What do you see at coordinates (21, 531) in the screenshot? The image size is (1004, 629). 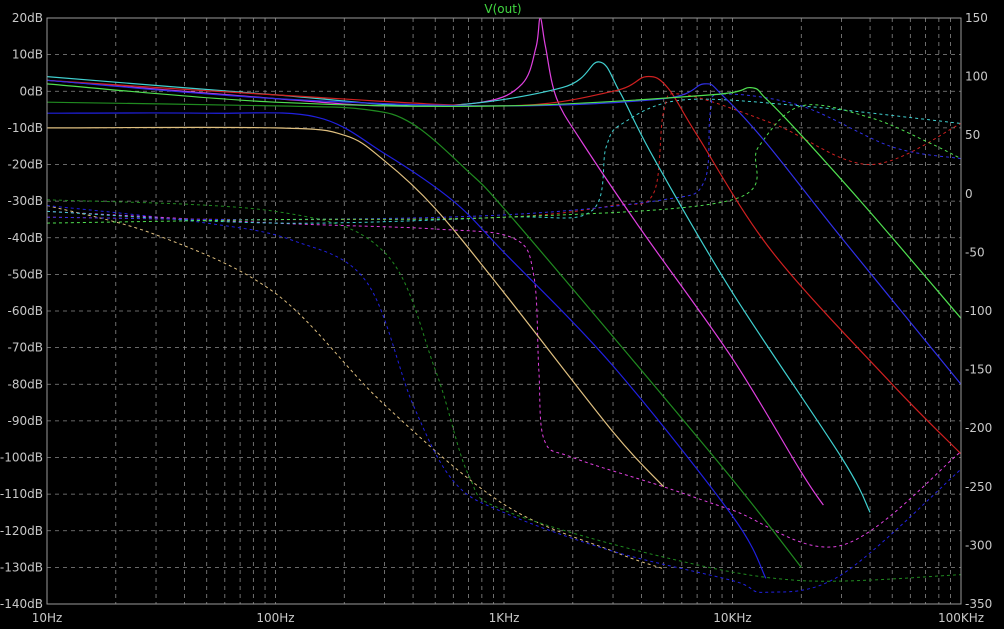 I see `left-tick-label: -120dB` at bounding box center [21, 531].